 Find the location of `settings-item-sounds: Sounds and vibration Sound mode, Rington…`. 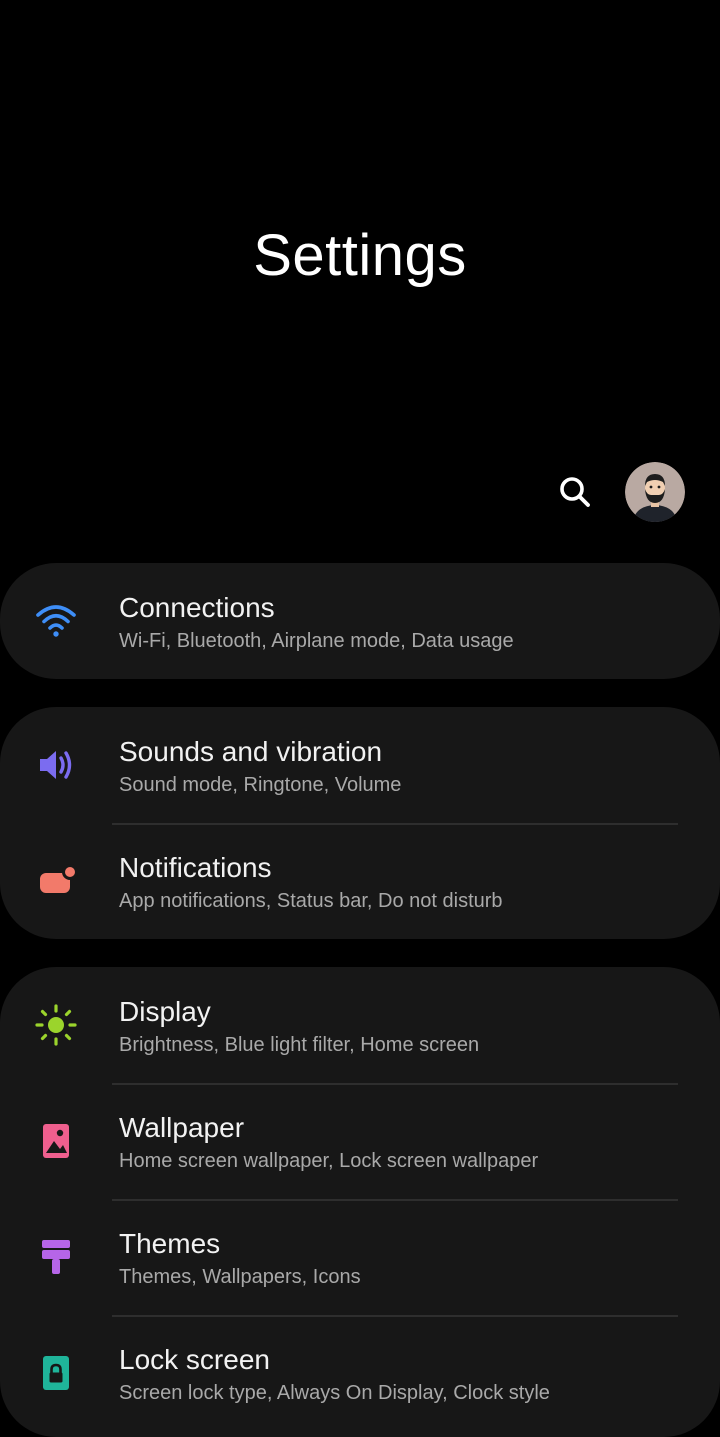

settings-item-sounds: Sounds and vibration Sound mode, Rington… is located at coordinates (360, 765).